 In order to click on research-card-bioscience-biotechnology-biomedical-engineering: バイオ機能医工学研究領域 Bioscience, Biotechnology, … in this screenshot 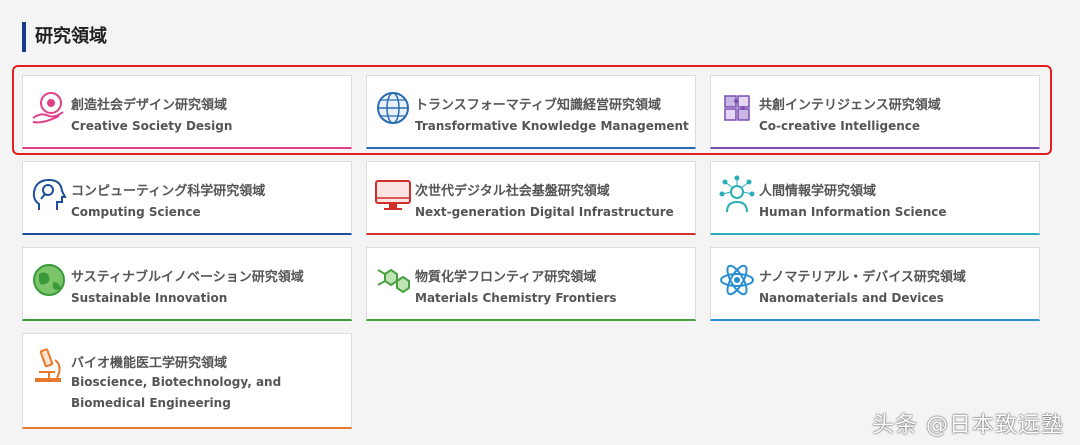, I will do `click(187, 381)`.